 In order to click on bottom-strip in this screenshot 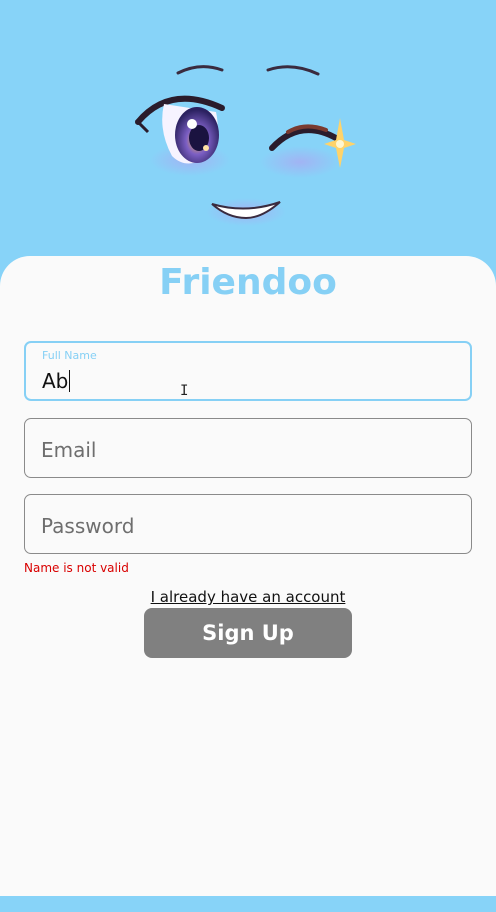, I will do `click(248, 904)`.